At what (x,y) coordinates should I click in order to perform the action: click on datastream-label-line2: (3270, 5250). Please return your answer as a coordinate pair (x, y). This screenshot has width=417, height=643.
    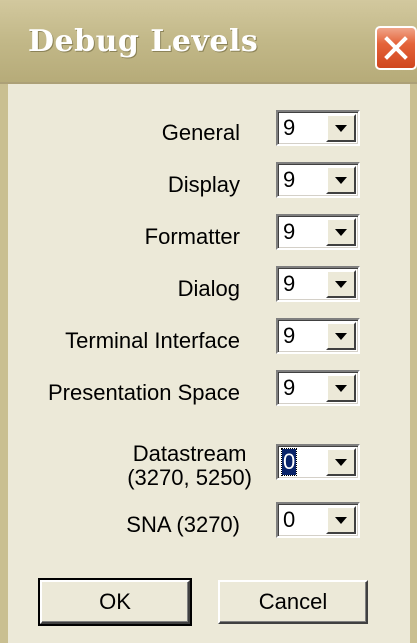
    Looking at the image, I should click on (189, 477).